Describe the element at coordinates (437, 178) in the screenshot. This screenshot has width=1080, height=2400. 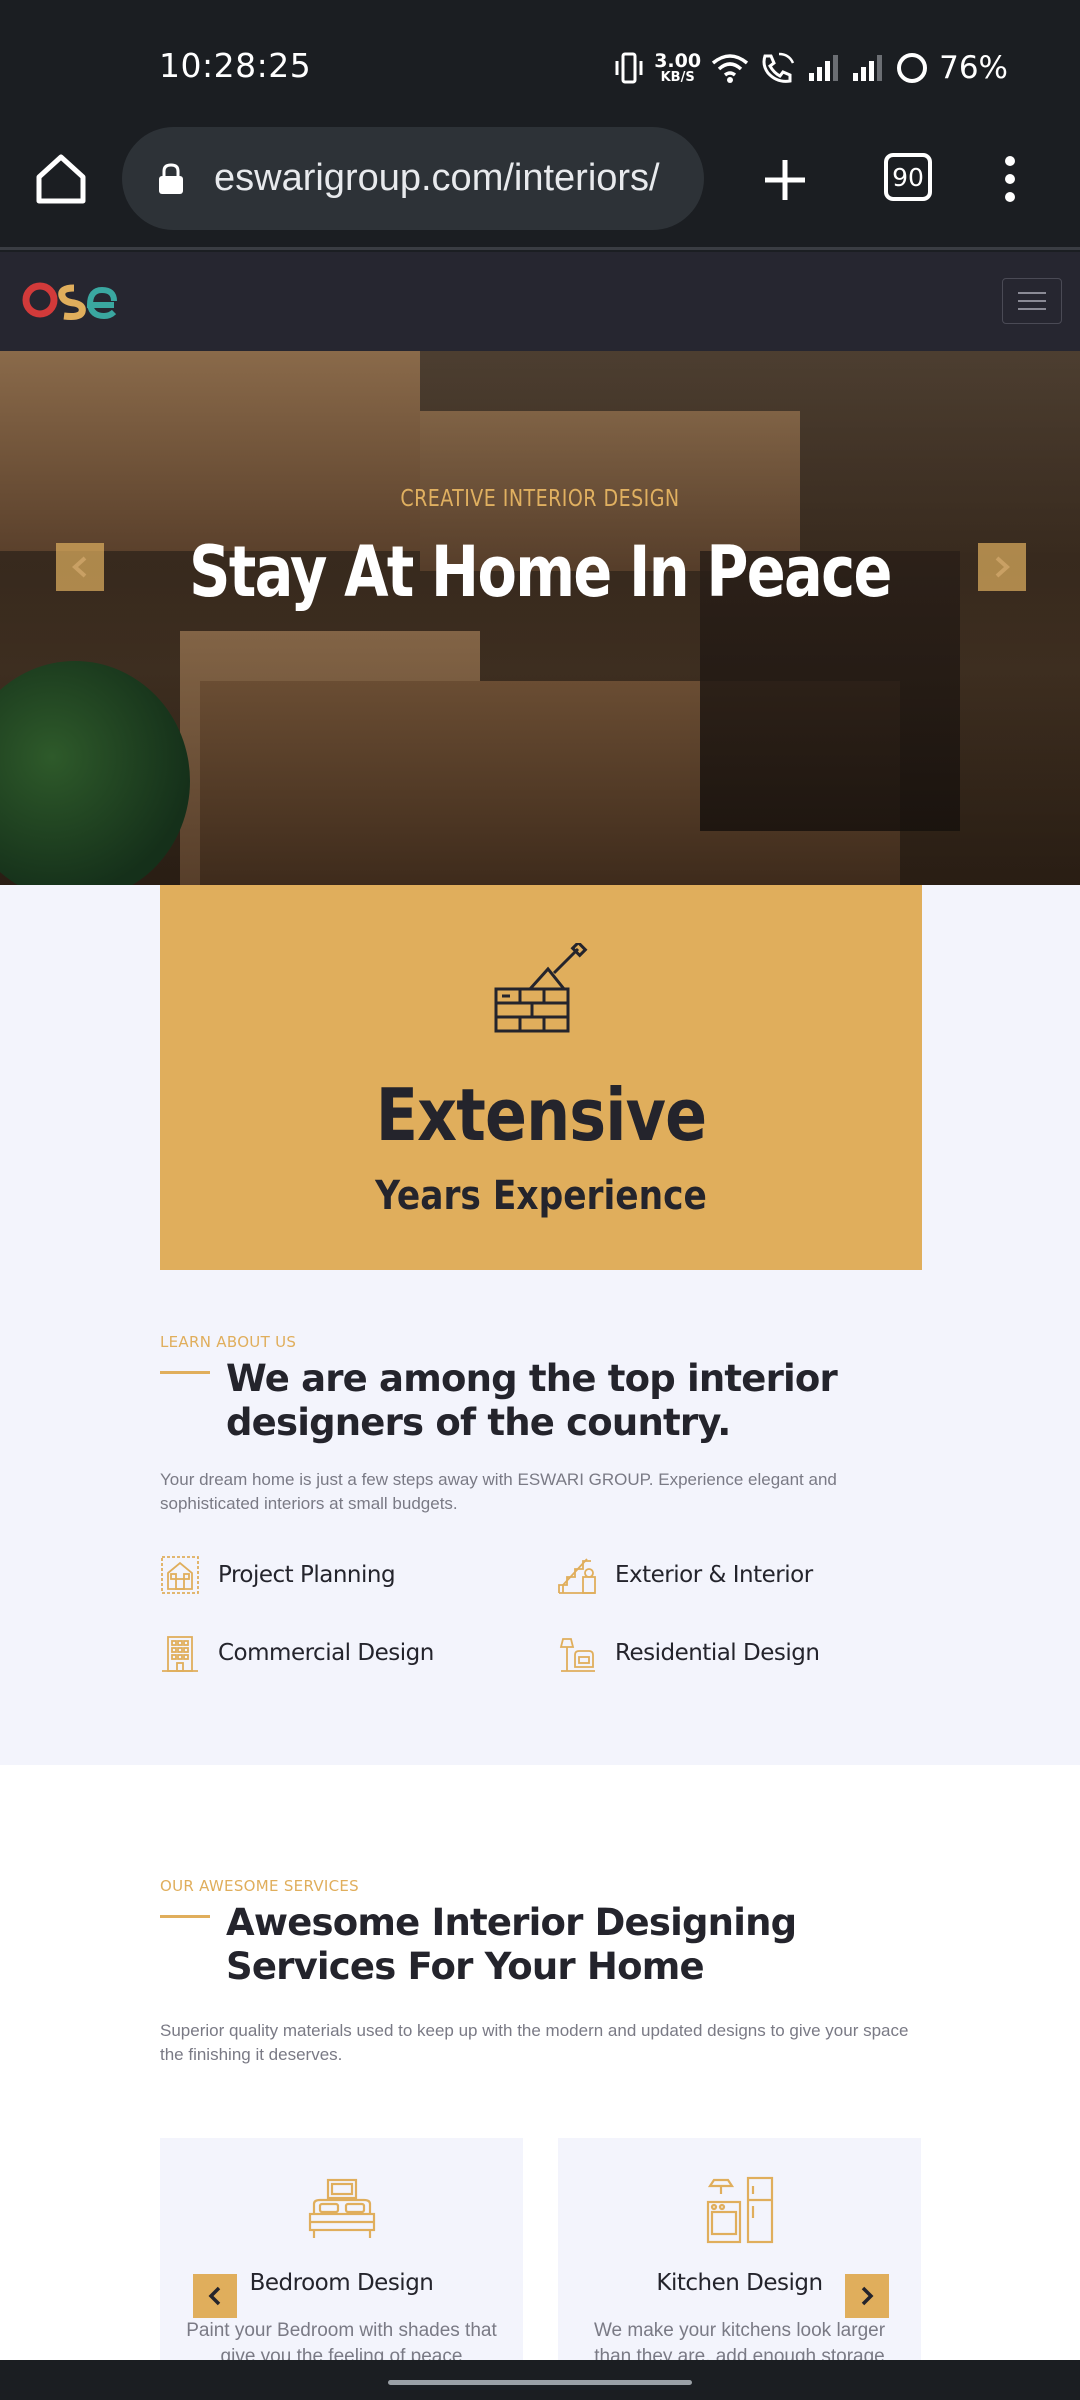
I see `url-text: eswarigroup.com/interiors/` at that location.